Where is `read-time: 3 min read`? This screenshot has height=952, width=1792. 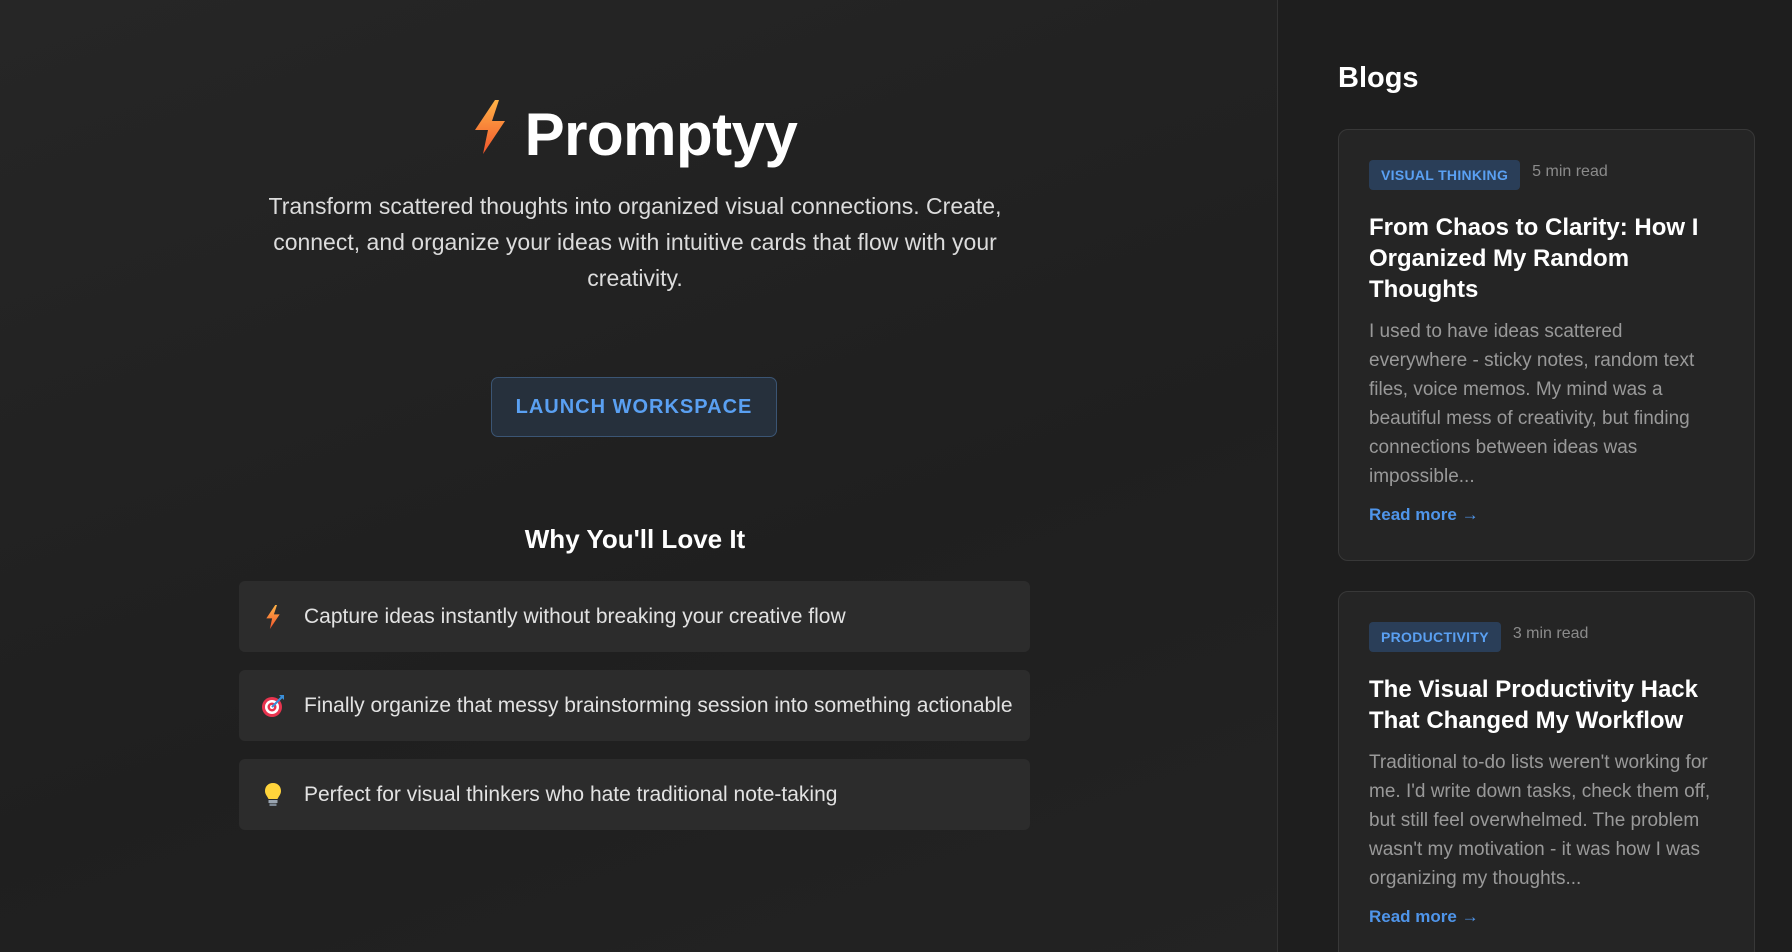
read-time: 3 min read is located at coordinates (1550, 633).